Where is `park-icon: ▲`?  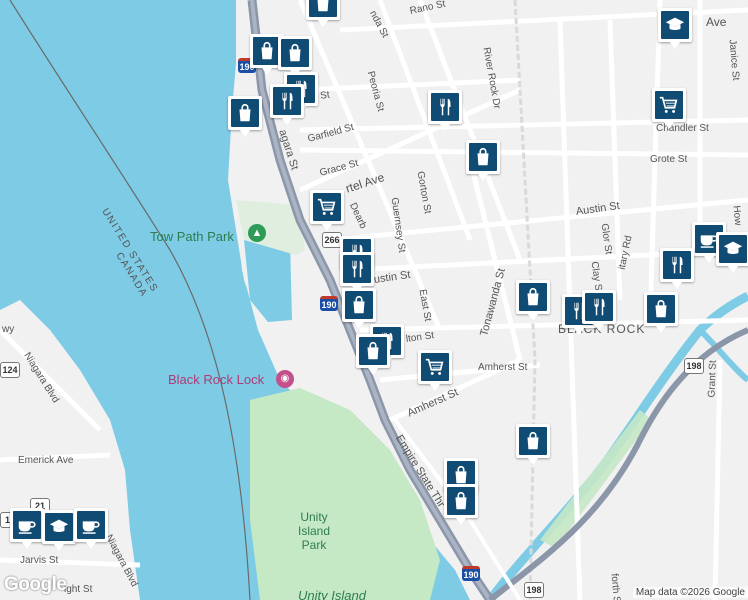
park-icon: ▲ is located at coordinates (257, 233).